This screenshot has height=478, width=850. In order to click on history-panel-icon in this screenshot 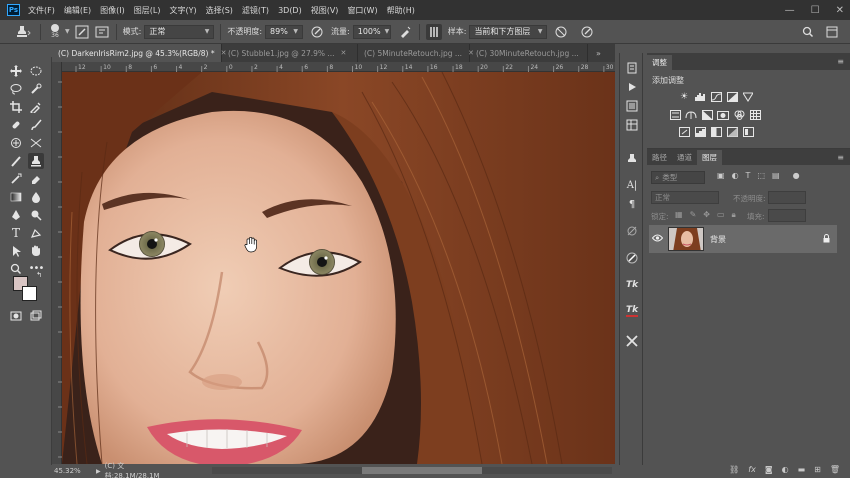, I will do `click(632, 68)`.